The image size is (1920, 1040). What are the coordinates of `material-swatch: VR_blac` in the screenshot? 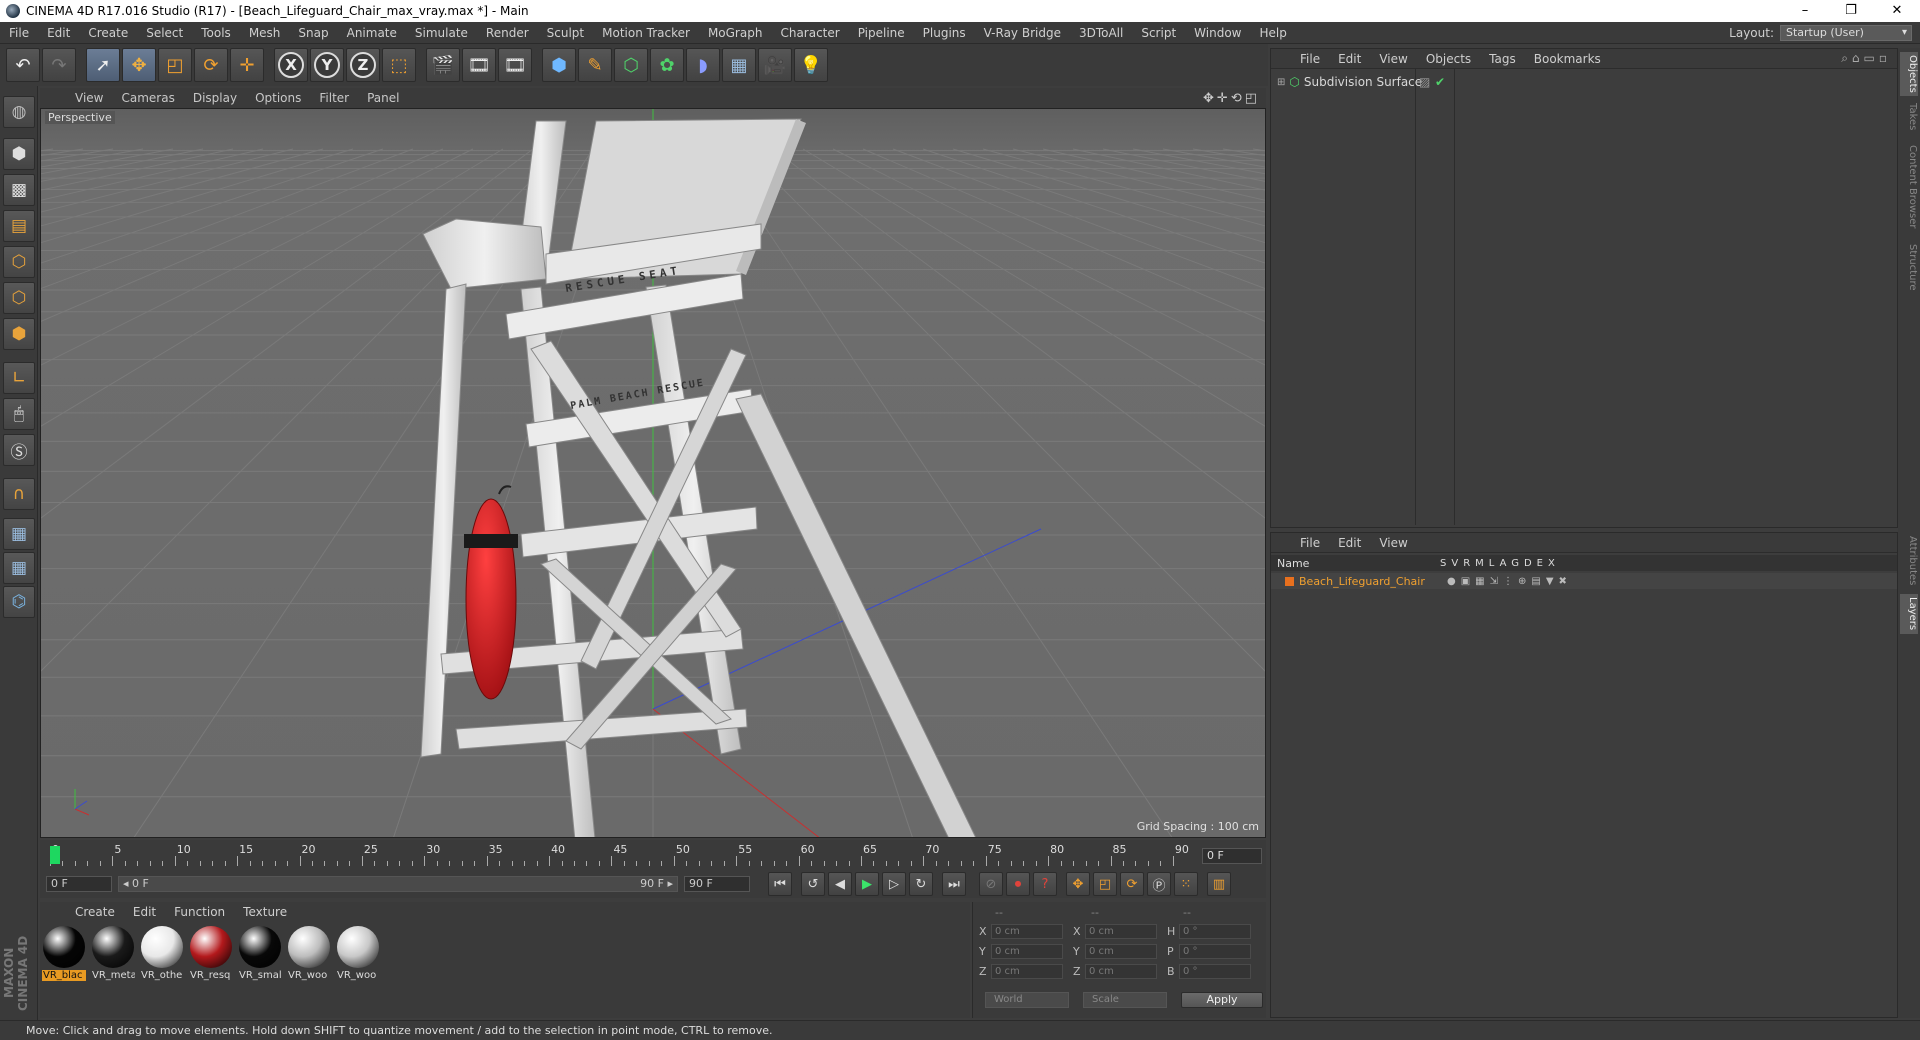 It's located at (64, 956).